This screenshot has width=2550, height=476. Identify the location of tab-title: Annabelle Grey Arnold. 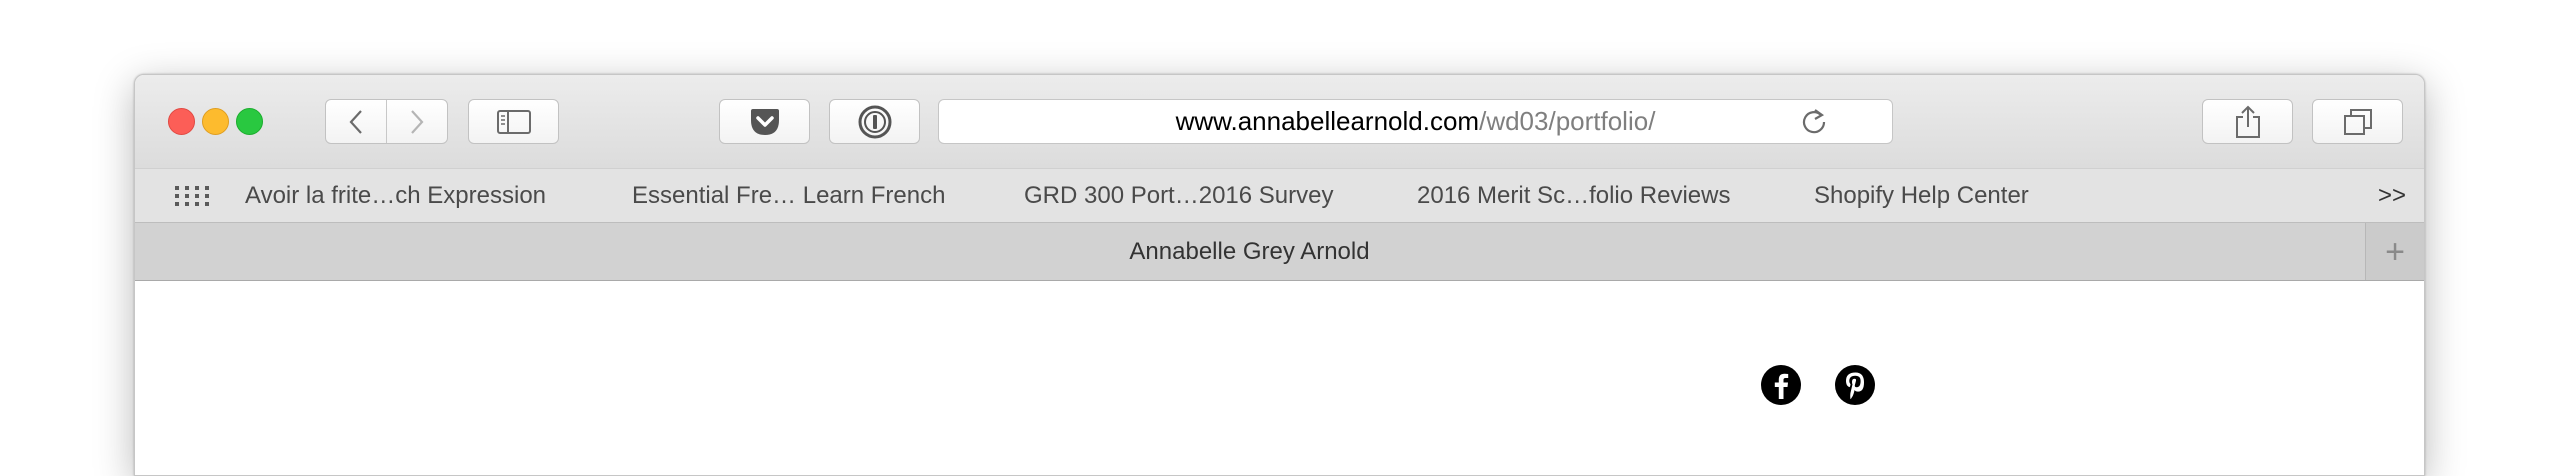
(1249, 251).